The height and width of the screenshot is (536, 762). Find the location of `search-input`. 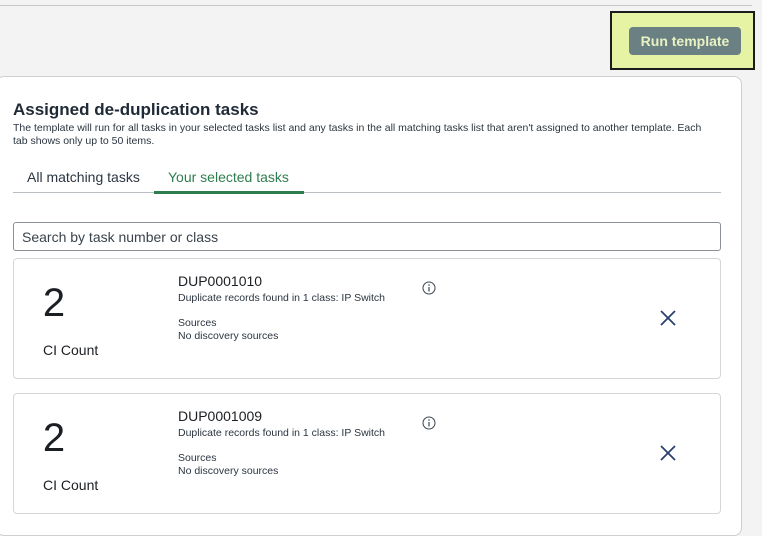

search-input is located at coordinates (367, 236).